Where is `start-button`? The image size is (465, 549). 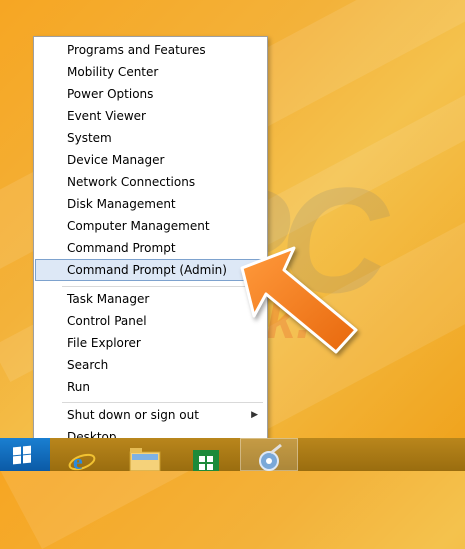
start-button is located at coordinates (25, 454).